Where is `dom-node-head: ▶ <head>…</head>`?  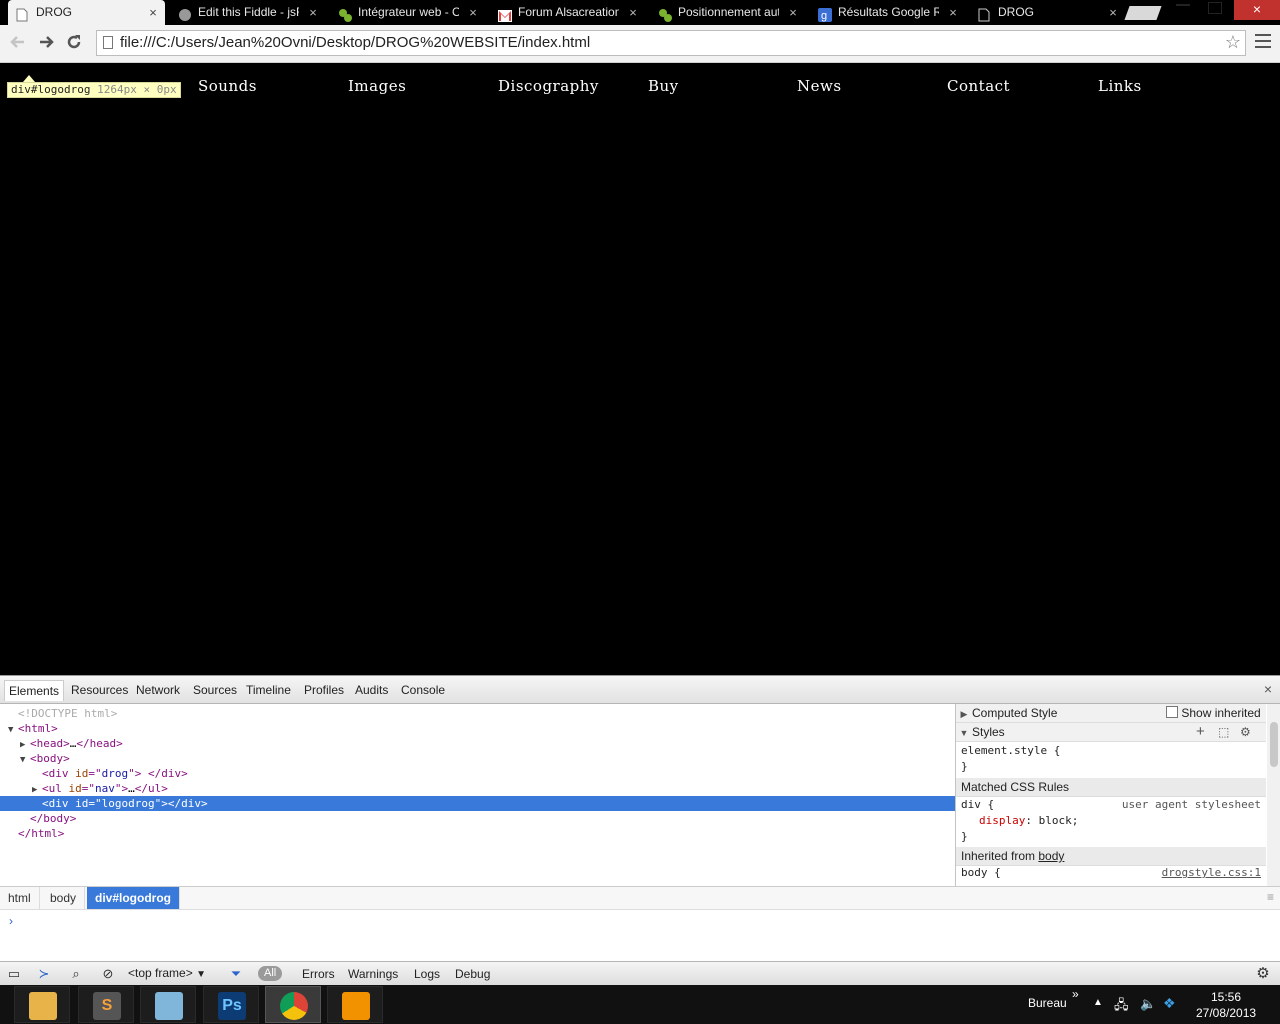 dom-node-head: ▶ <head>…</head> is located at coordinates (71, 743).